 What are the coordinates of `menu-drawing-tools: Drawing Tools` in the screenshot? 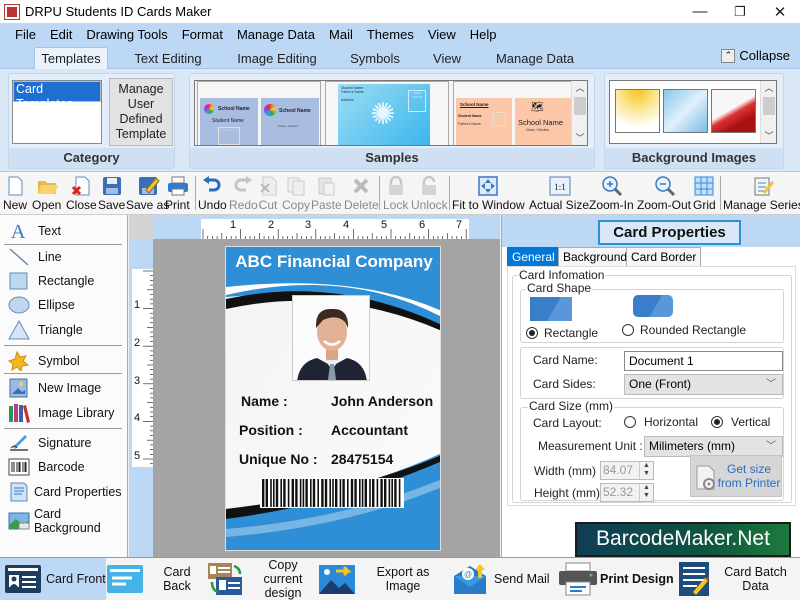 It's located at (126, 34).